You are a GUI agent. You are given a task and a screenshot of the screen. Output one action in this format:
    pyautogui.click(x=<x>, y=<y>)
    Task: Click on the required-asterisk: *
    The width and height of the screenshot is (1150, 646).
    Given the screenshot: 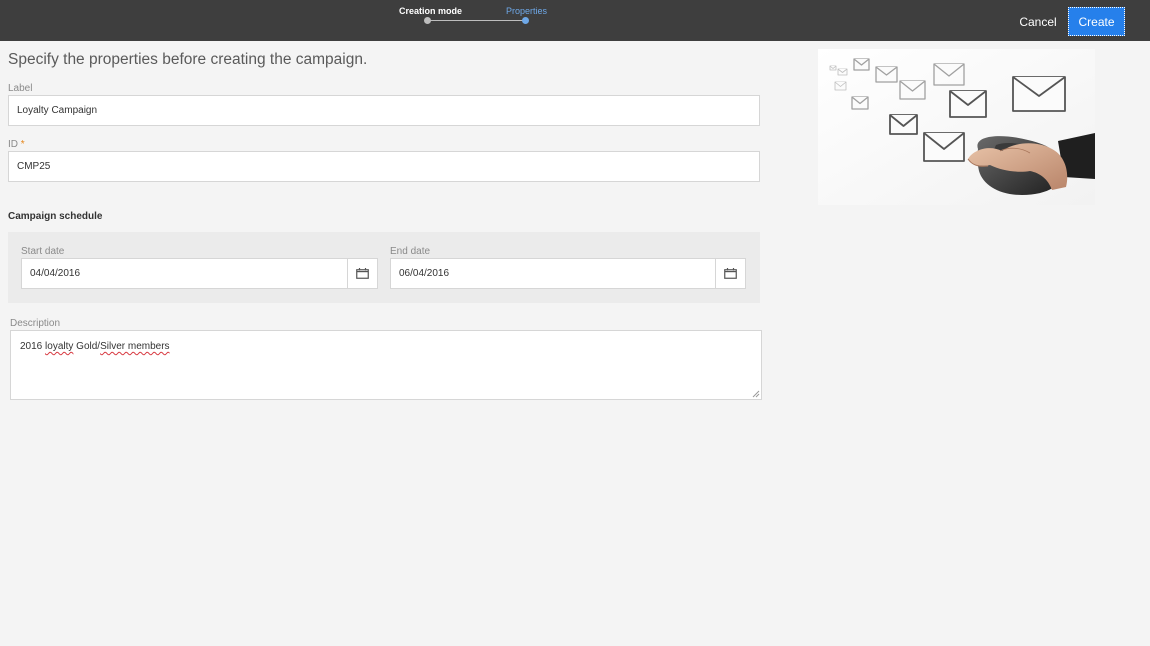 What is the action you would take?
    pyautogui.click(x=22, y=144)
    